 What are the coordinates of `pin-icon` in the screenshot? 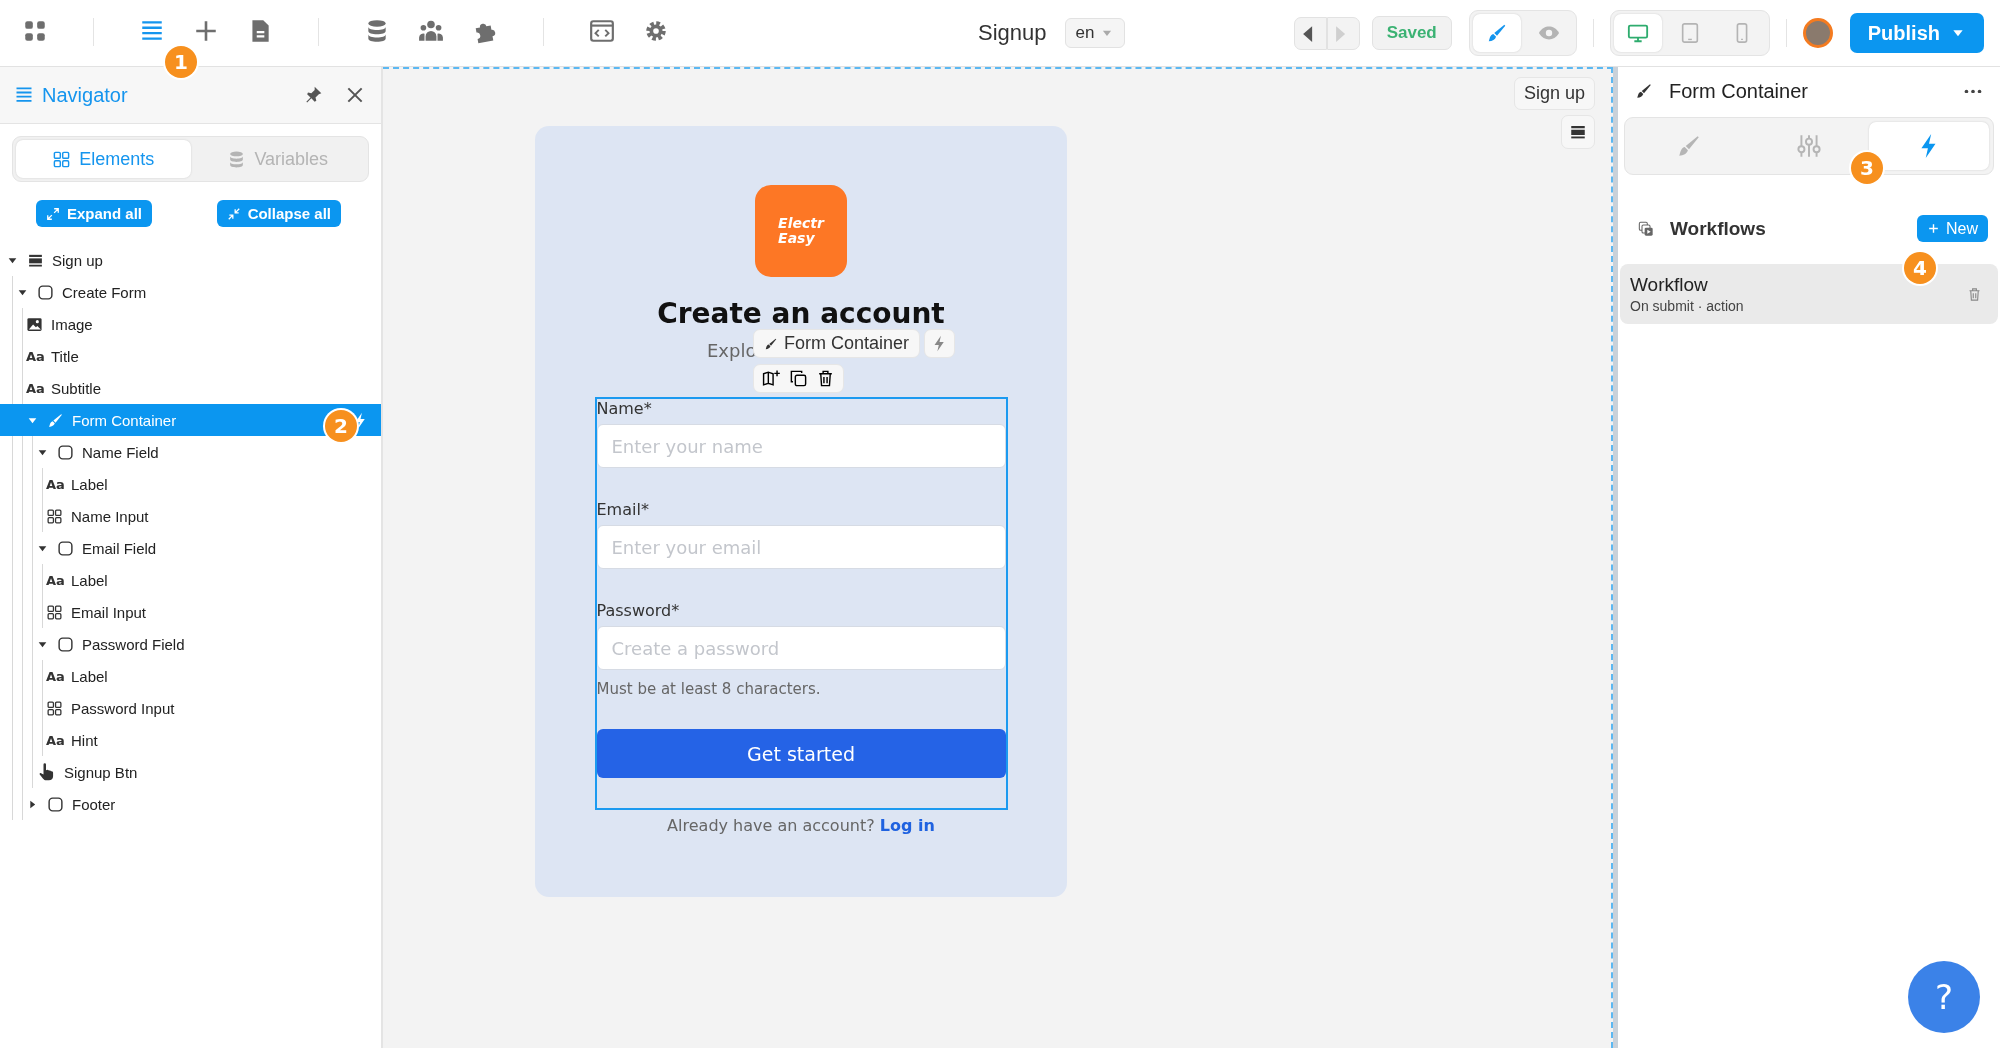 It's located at (313, 95).